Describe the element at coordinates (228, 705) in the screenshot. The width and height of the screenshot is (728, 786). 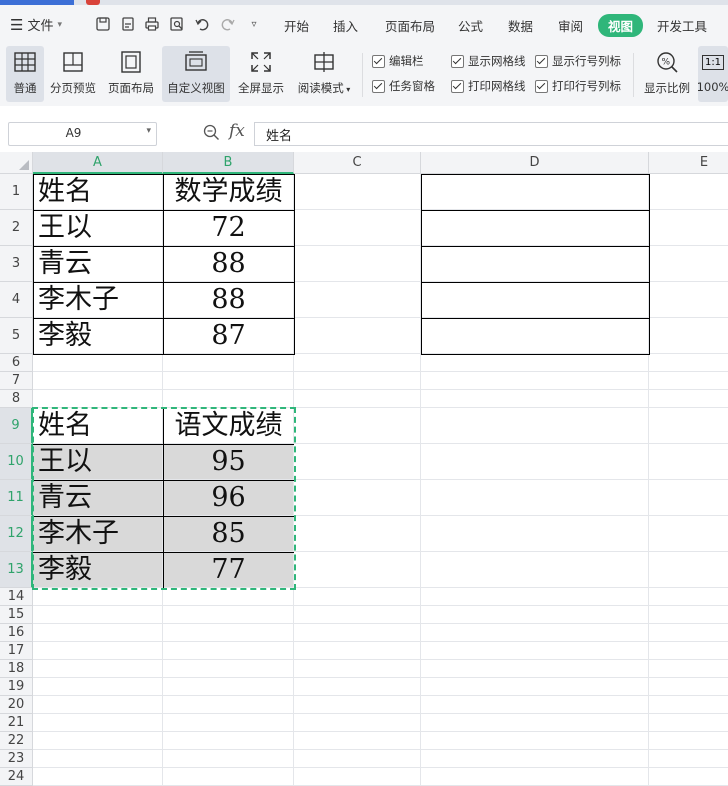
I see `cell-b20` at that location.